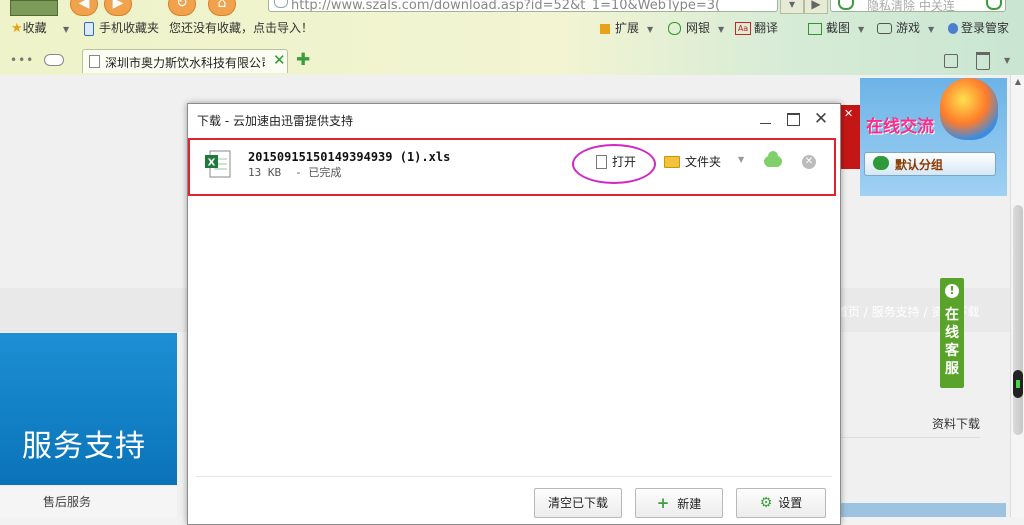  Describe the element at coordinates (303, 60) in the screenshot. I see `new-tab-icon: ✚` at that location.